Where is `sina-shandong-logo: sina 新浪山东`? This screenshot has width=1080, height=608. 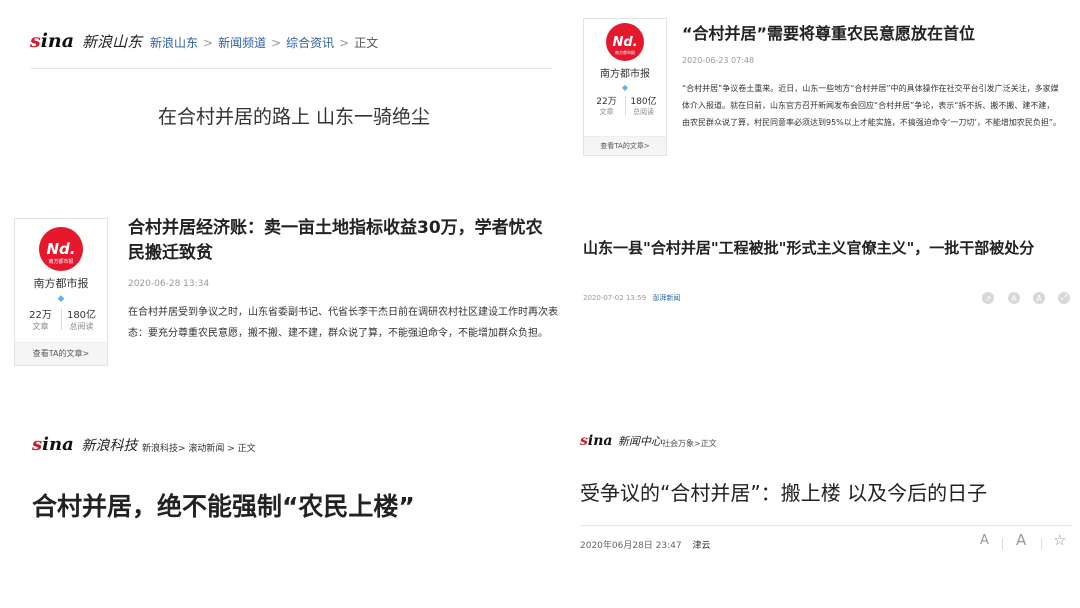
sina-shandong-logo: sina 新浪山东 is located at coordinates (86, 41).